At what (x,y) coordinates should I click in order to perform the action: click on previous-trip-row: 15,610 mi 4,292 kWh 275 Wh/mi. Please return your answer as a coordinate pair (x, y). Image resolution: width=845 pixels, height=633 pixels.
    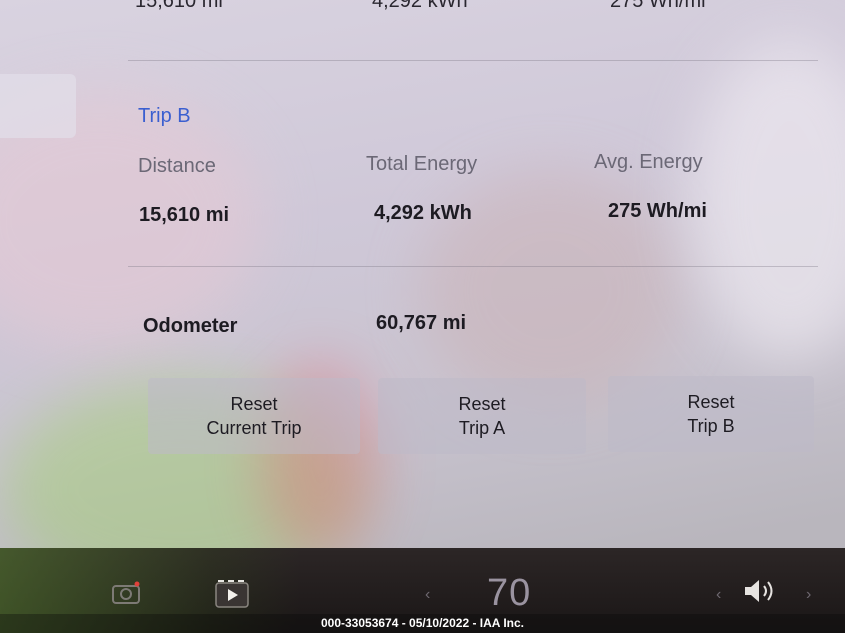
    Looking at the image, I should click on (422, 7).